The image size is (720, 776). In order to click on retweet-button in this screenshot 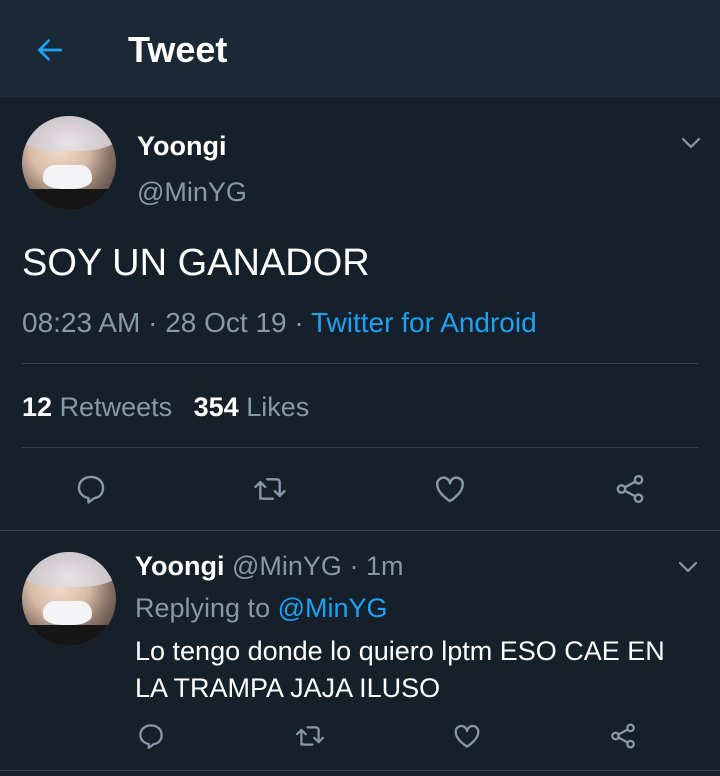, I will do `click(270, 489)`.